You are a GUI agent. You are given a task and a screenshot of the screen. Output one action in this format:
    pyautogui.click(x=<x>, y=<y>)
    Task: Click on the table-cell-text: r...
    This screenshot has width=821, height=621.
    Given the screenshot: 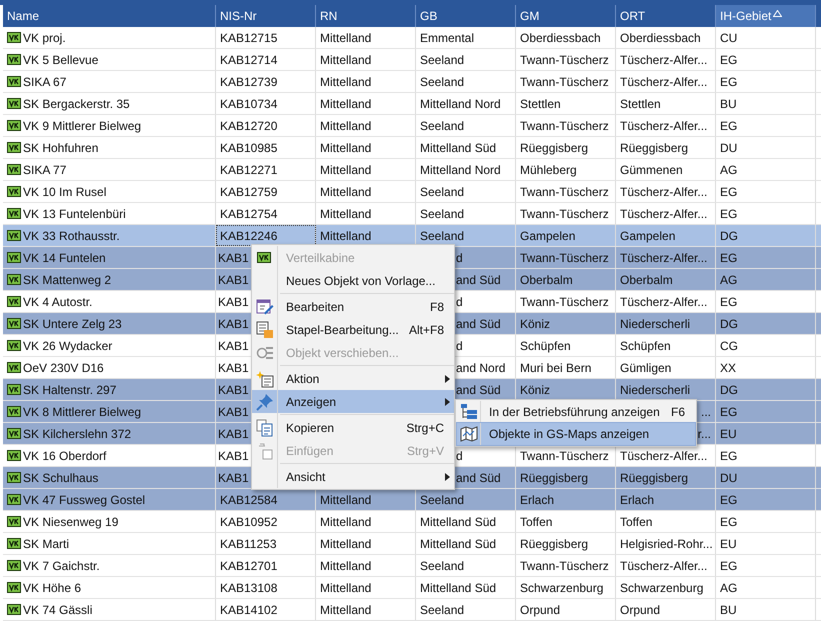 What is the action you would take?
    pyautogui.click(x=704, y=434)
    